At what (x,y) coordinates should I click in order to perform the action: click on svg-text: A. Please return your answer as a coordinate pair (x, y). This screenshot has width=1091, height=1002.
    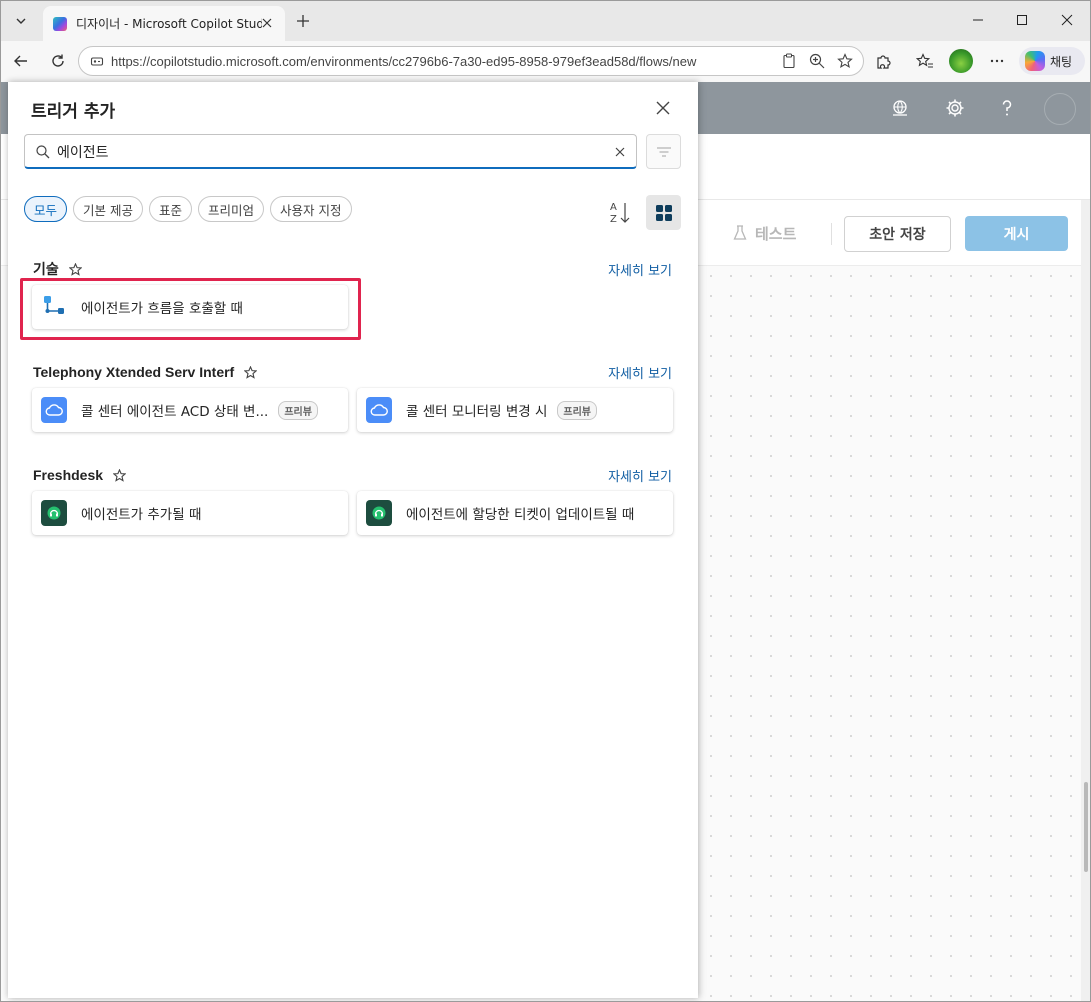
    Looking at the image, I should click on (613, 207).